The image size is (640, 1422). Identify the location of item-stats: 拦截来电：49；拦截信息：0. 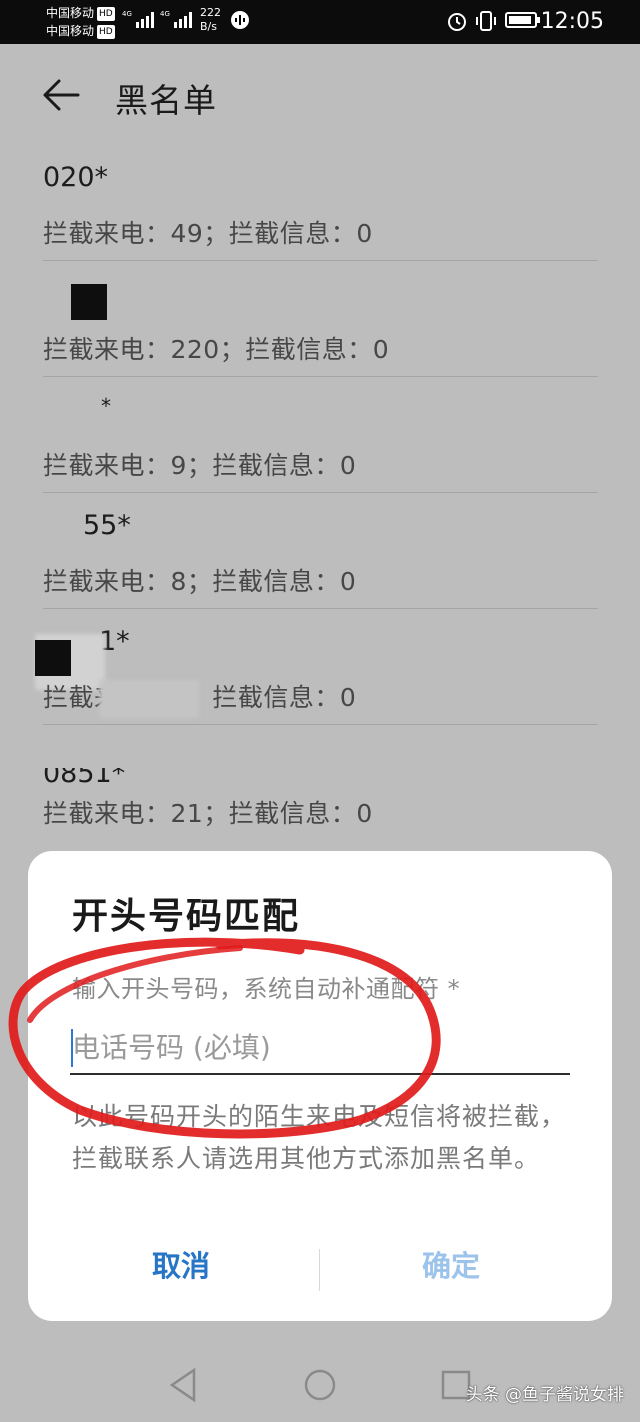
(208, 233).